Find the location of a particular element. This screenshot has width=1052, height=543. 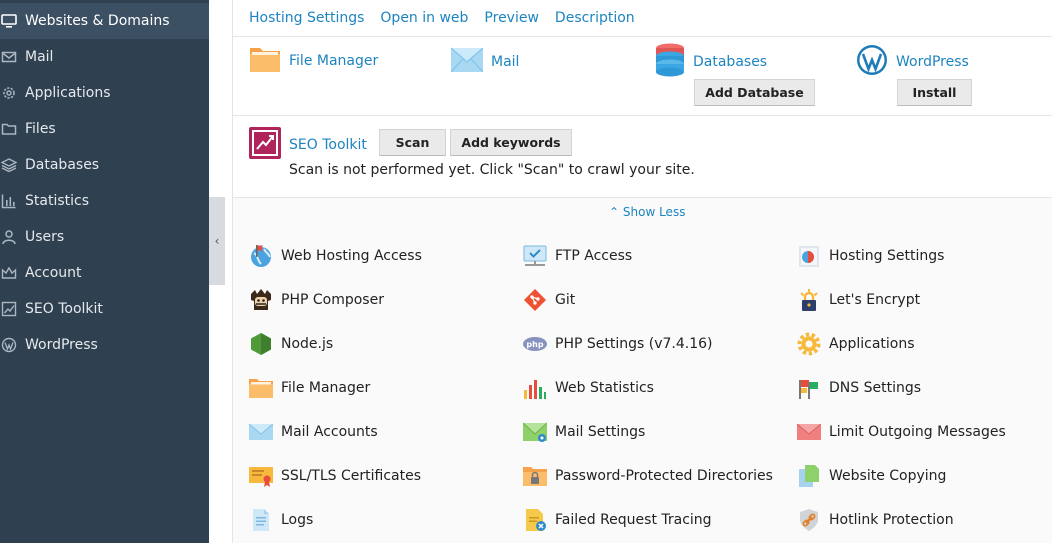

tool-ssl-tls-certificates: SSL/TLS Certificates is located at coordinates (335, 476).